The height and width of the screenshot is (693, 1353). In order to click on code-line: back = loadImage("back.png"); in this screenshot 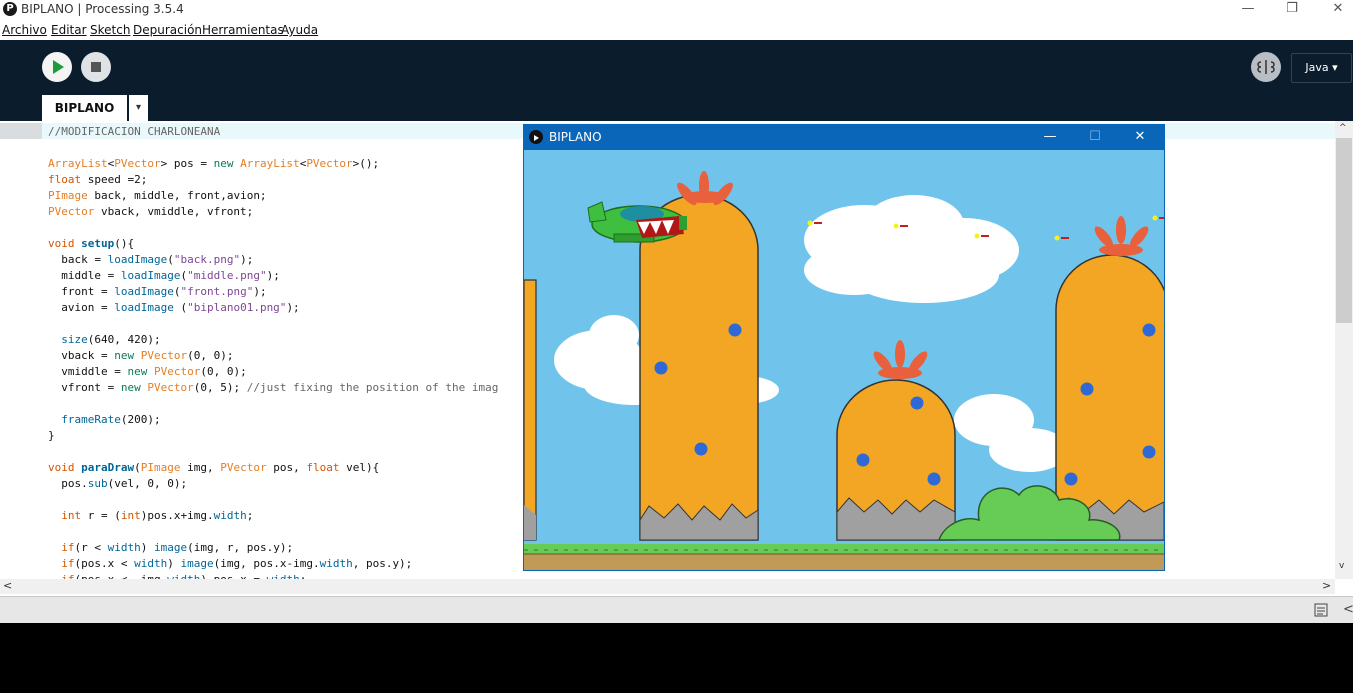, I will do `click(151, 259)`.